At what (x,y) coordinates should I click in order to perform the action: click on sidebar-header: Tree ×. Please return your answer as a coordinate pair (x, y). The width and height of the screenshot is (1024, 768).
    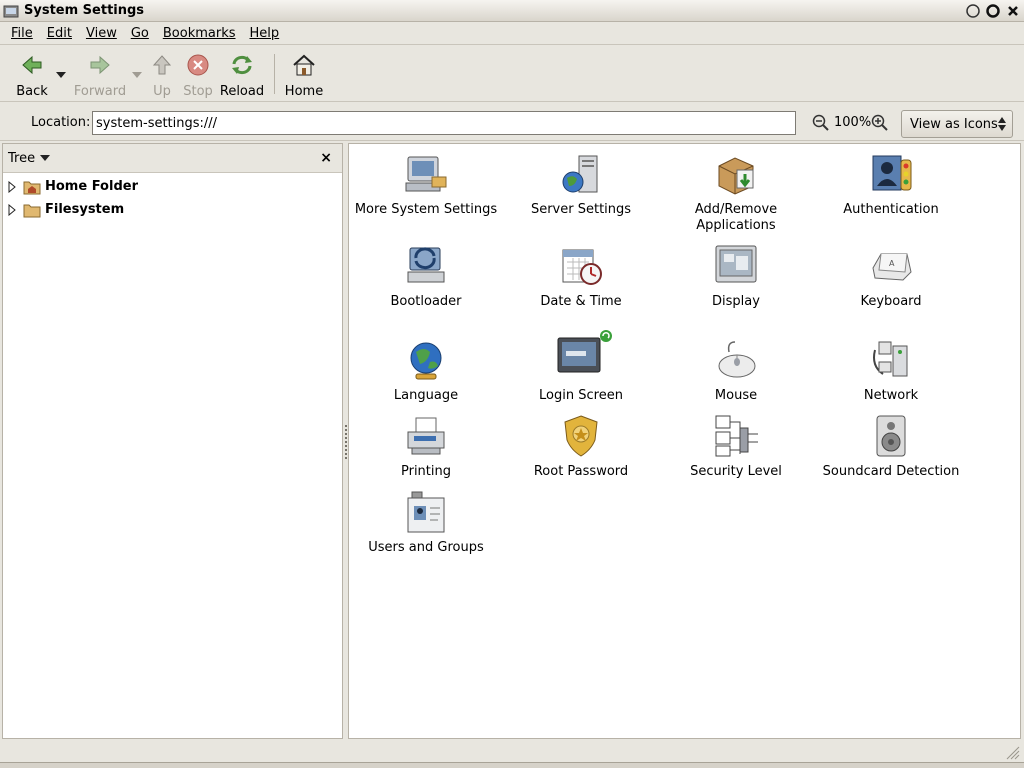
    Looking at the image, I should click on (172, 158).